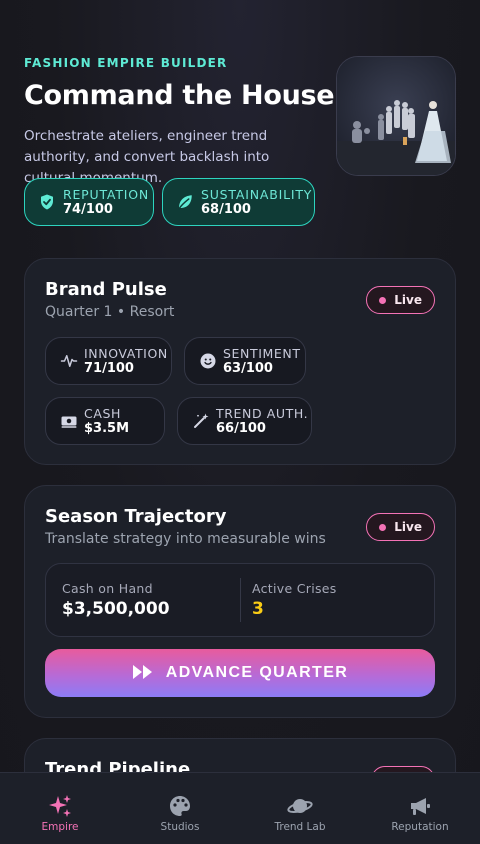 This screenshot has width=480, height=844. Describe the element at coordinates (262, 353) in the screenshot. I see `sentiment-label: SENTIMENT` at that location.